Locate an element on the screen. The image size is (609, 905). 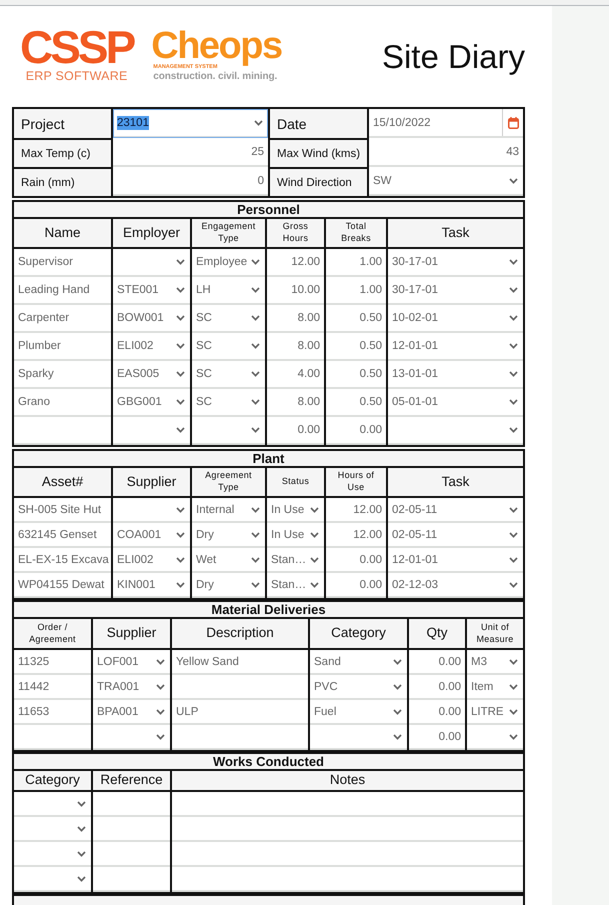
dropdown: 13-01-01 is located at coordinates (455, 375).